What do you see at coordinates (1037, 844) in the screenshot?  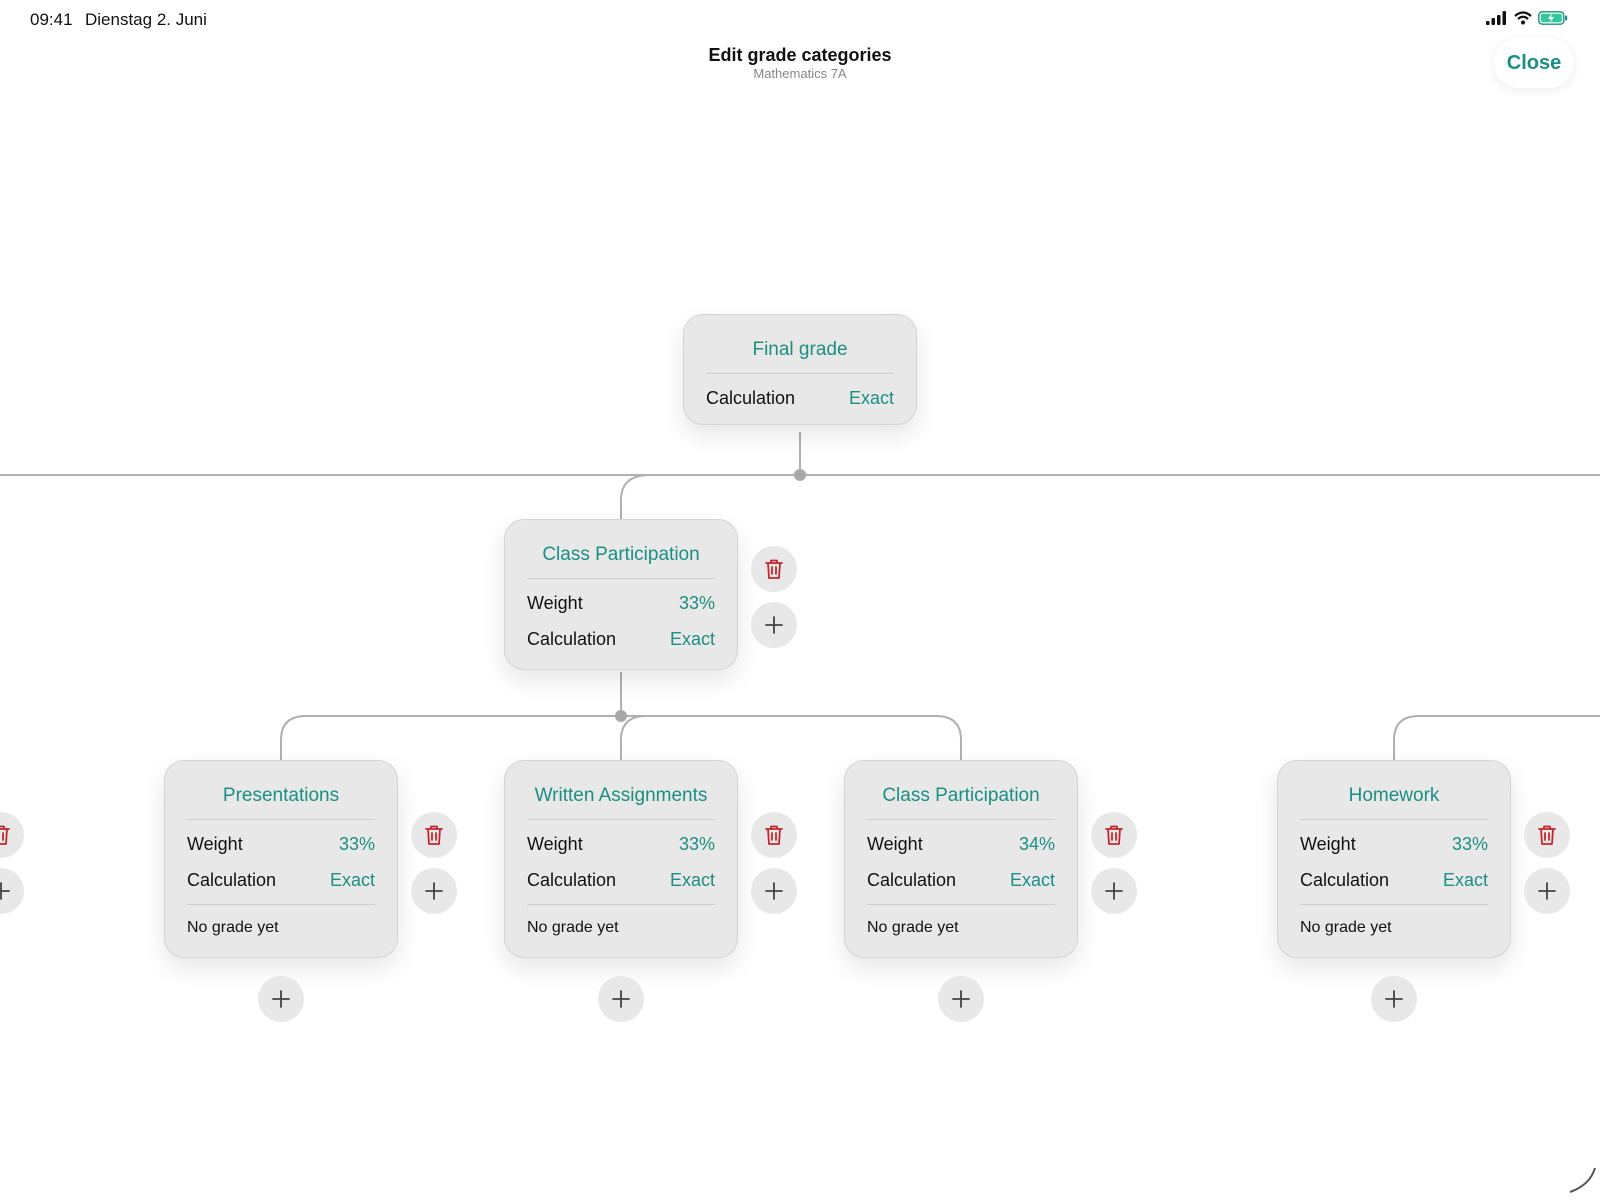 I see `weight-value: 34%` at bounding box center [1037, 844].